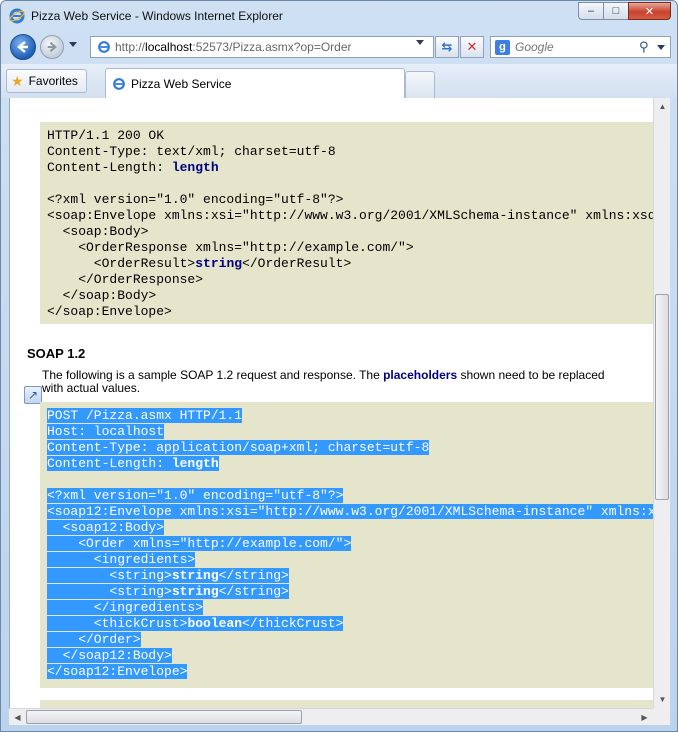 This screenshot has width=678, height=732. I want to click on soap12-heading: SOAP 1.2, so click(56, 353).